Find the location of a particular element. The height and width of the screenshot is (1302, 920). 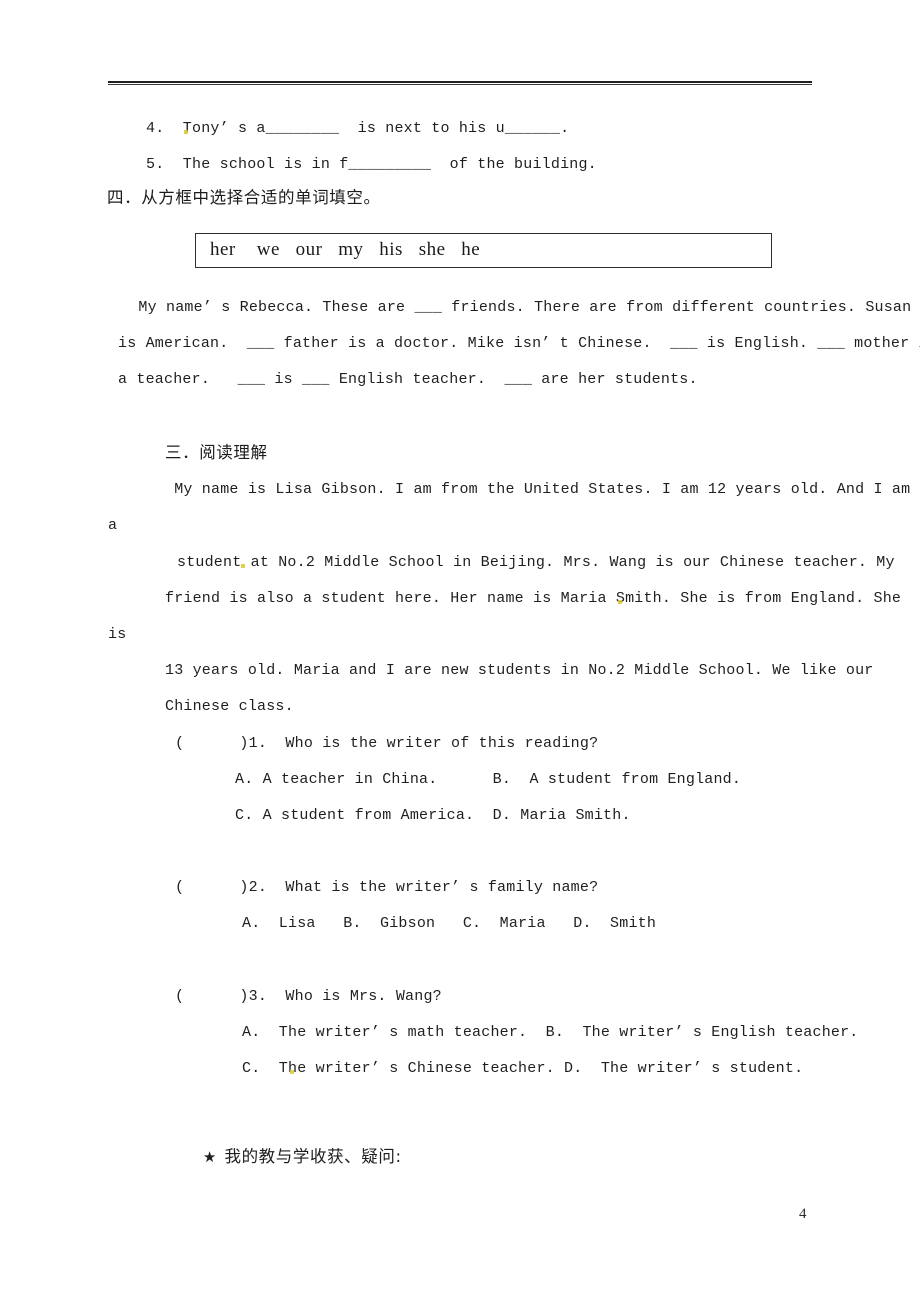

reflection-label: 我的教与学收获、疑问: is located at coordinates (313, 1156).